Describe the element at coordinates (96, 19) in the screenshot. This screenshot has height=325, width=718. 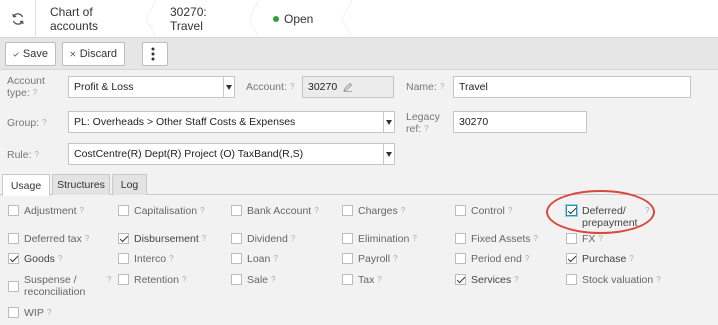
I see `breadcrumb-chart-of-accounts: Chart of accounts` at that location.